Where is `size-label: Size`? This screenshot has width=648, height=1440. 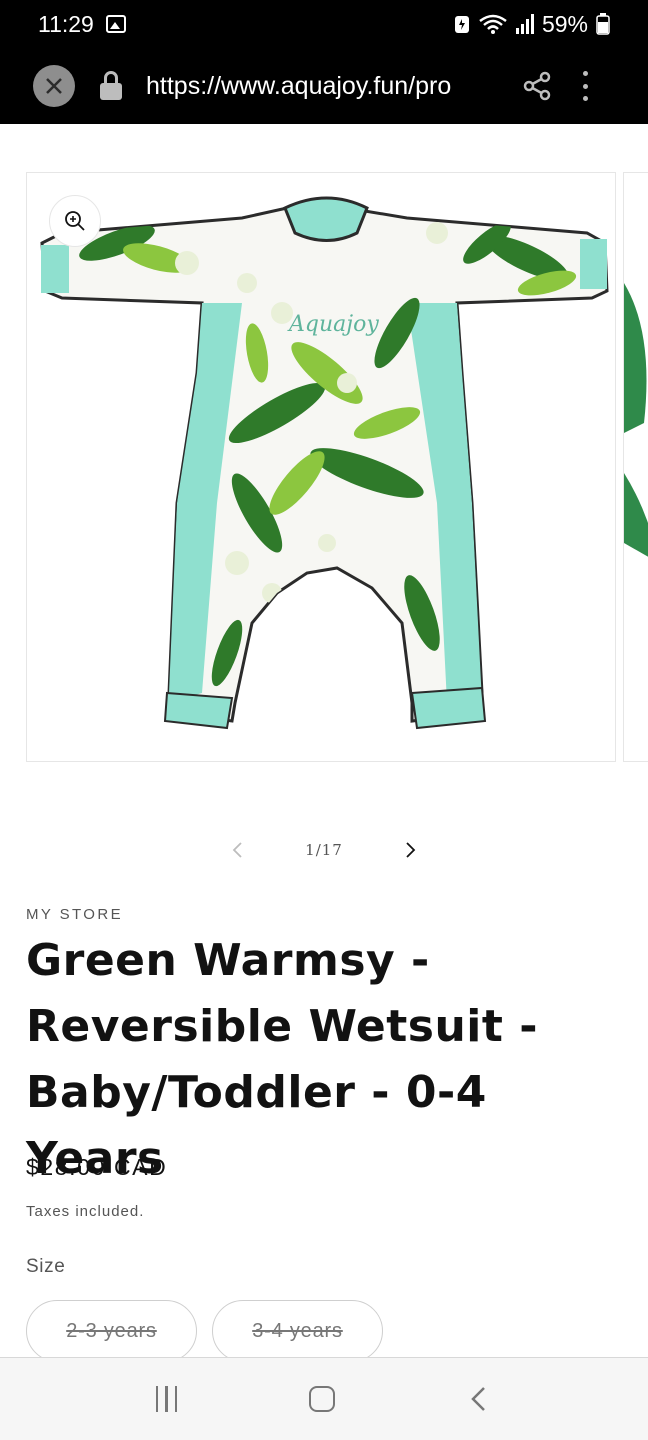 size-label: Size is located at coordinates (46, 1266).